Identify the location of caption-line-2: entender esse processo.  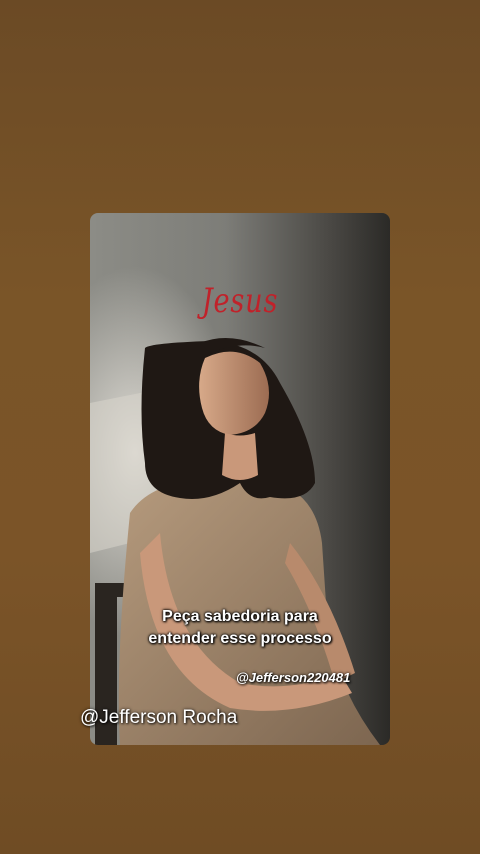
(240, 638).